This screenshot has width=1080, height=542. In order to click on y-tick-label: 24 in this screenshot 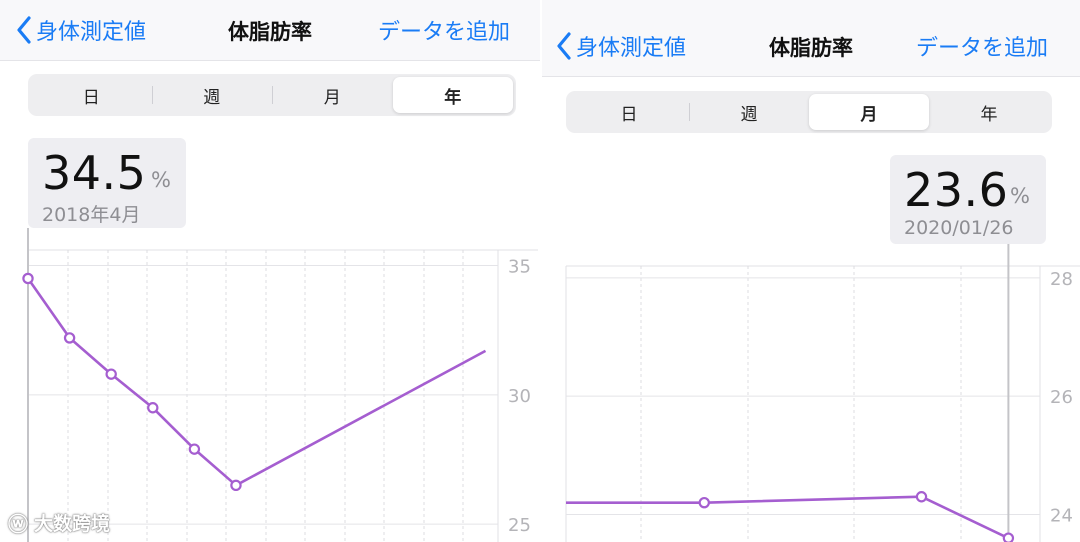, I will do `click(1061, 516)`.